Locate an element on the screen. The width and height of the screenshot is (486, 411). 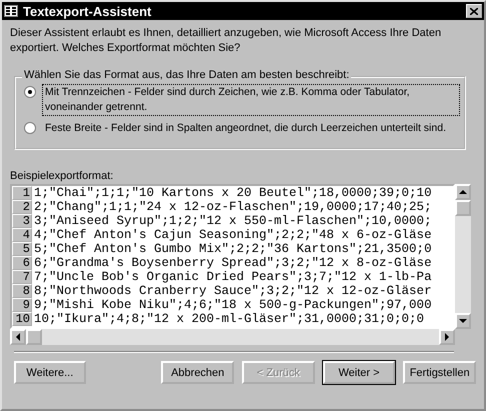
preview-line: 8;"Northwoods Cranberry Sauce";3;2;"12 x 12-oz-Gläser is located at coordinates (232, 291).